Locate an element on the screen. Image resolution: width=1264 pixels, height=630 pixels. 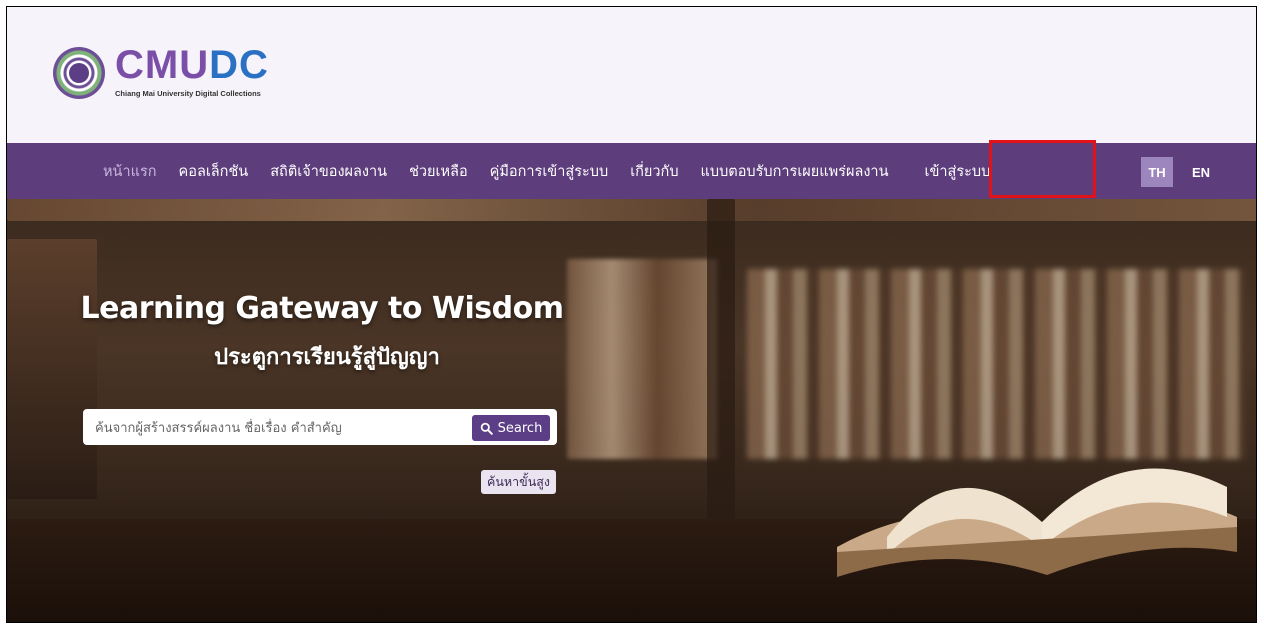
lang-th-button: TH is located at coordinates (1157, 172).